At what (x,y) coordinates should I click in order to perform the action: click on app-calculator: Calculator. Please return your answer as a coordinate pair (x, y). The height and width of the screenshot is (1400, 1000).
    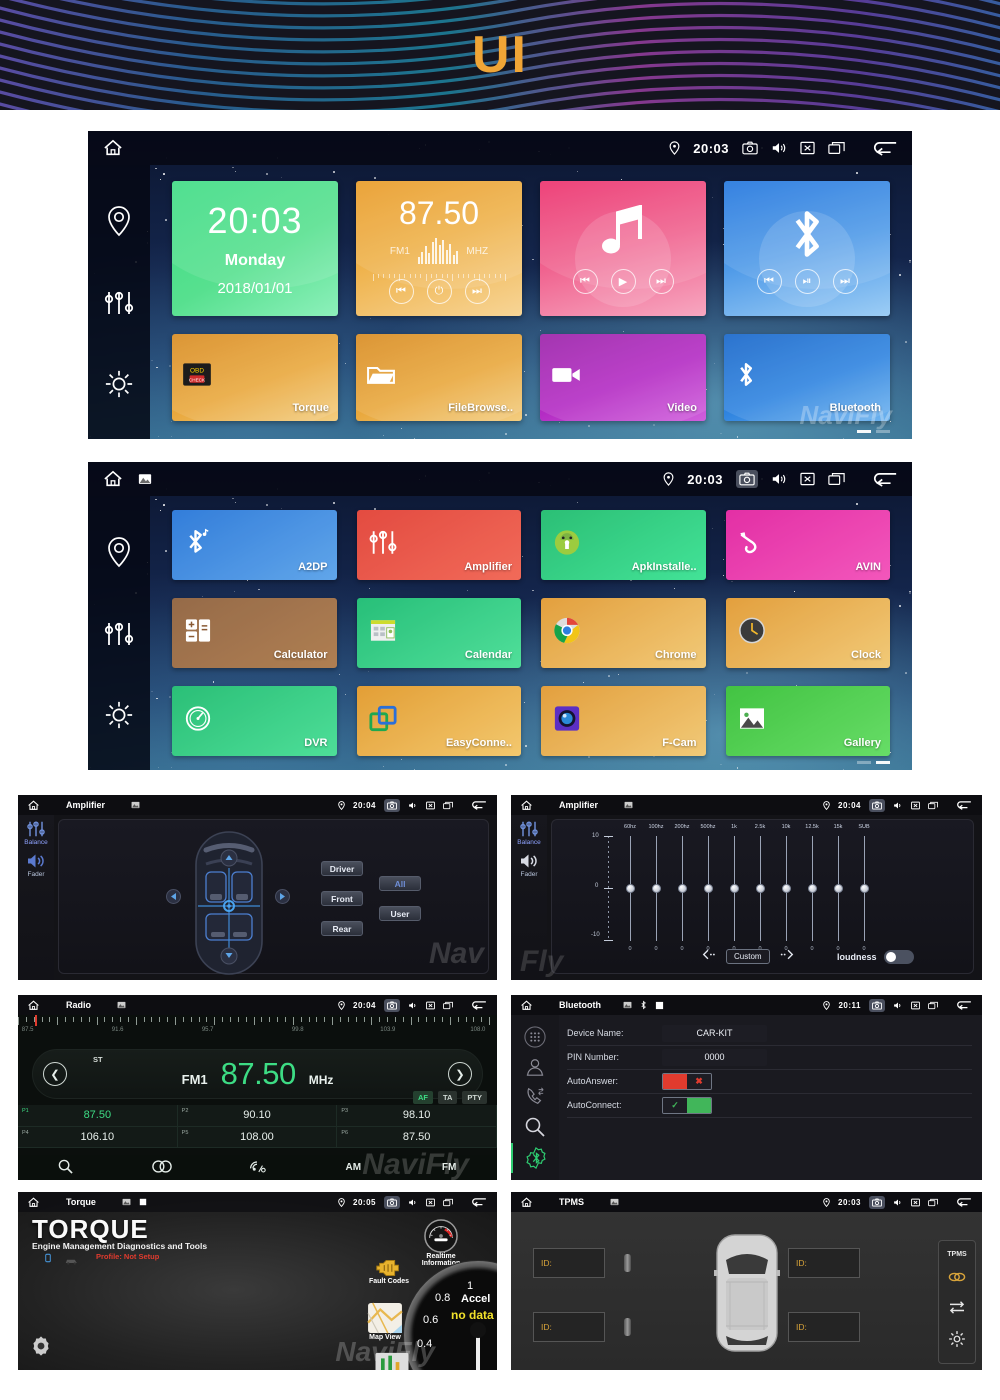
    Looking at the image, I should click on (254, 633).